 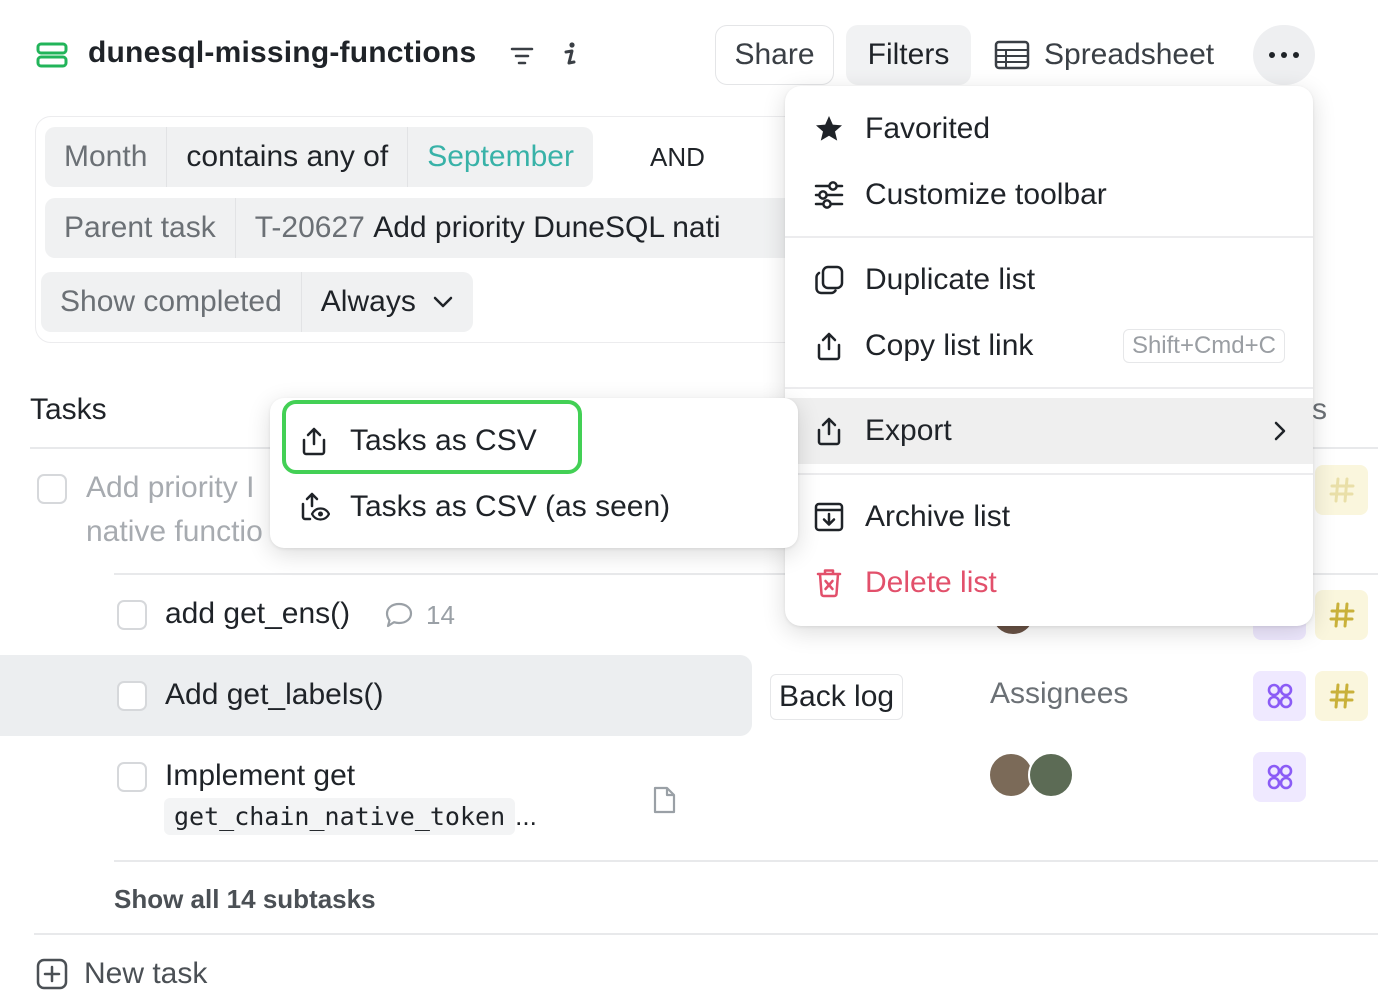 I want to click on spreadsheet-label: Spreadsheet, so click(x=1129, y=54).